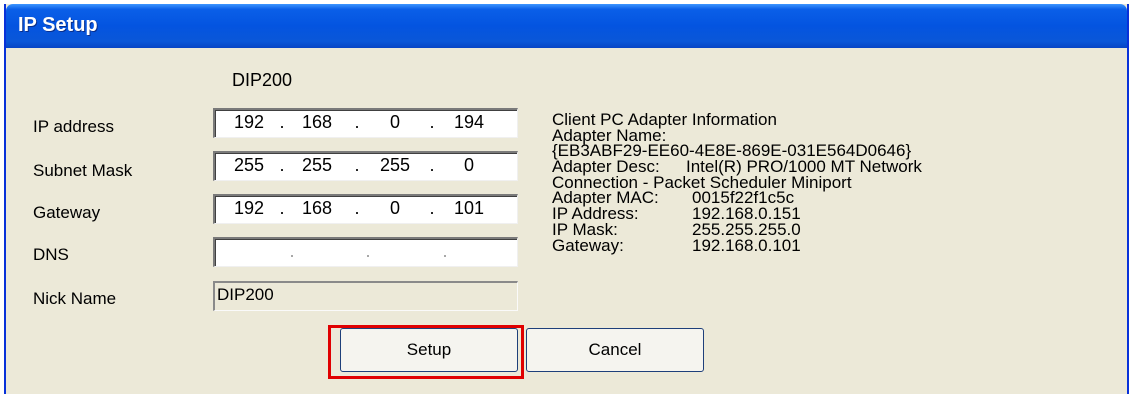 Image resolution: width=1133 pixels, height=394 pixels. Describe the element at coordinates (746, 245) in the screenshot. I see `adapter-gateway-value: 192.168.0.101` at that location.